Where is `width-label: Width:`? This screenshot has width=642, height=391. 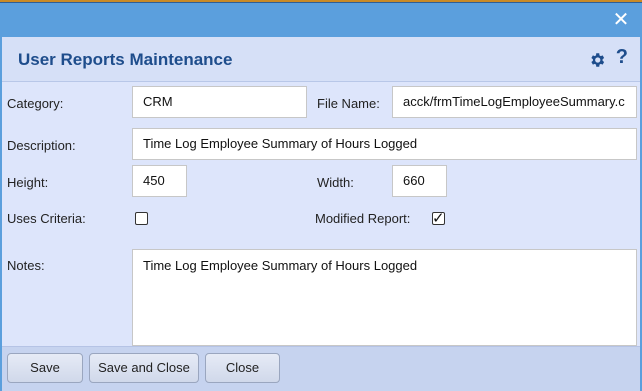
width-label: Width: is located at coordinates (335, 182).